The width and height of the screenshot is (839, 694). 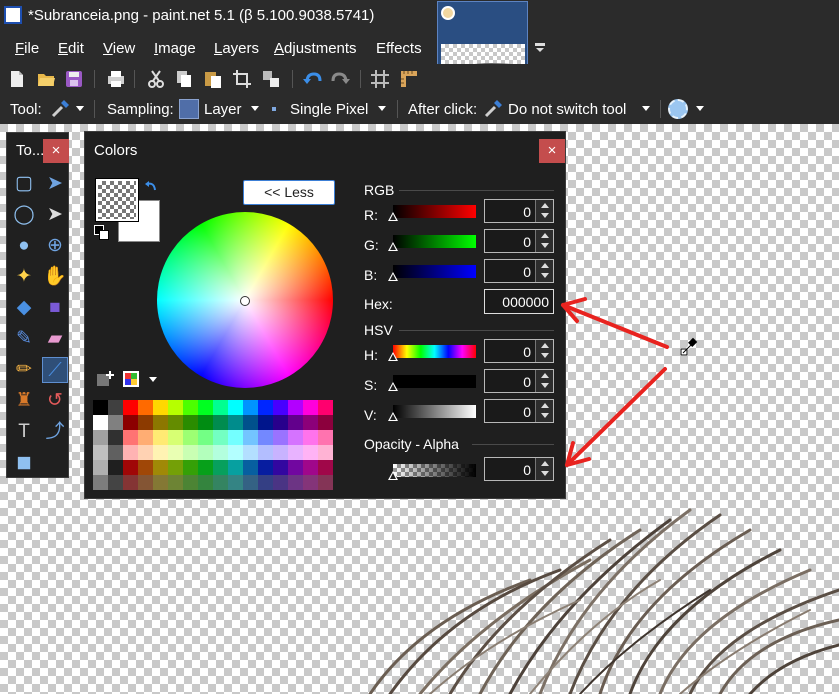 What do you see at coordinates (700, 108) in the screenshot?
I see `antialias-caret` at bounding box center [700, 108].